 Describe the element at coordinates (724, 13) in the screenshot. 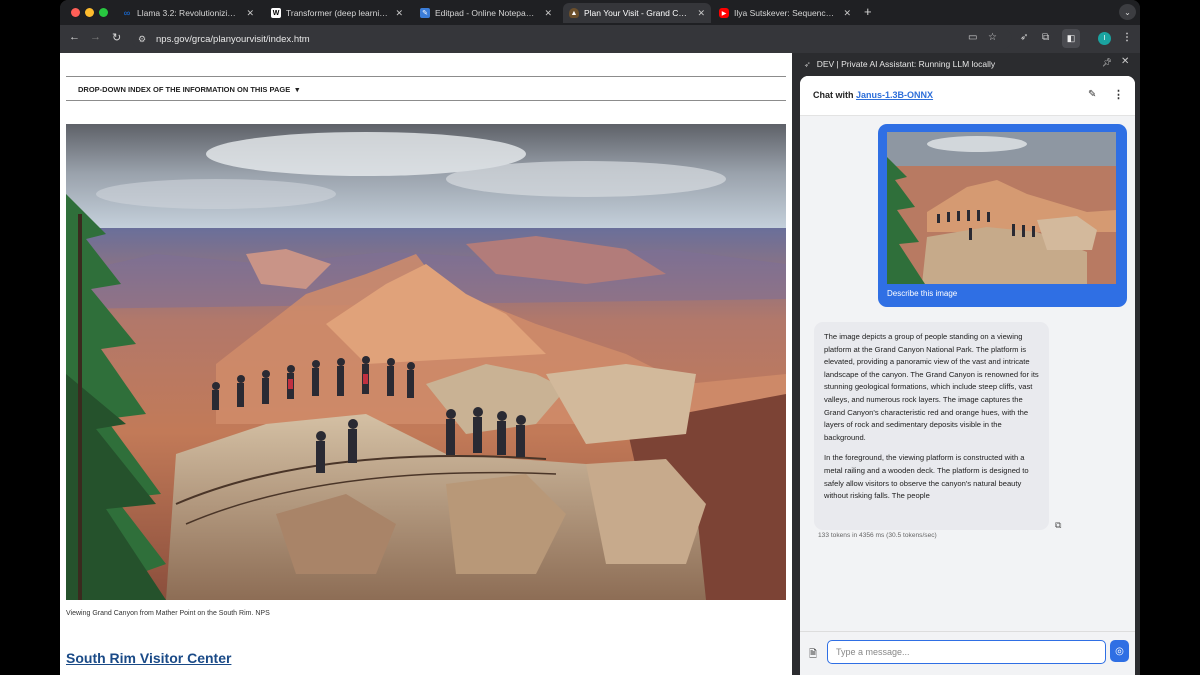

I see `youtube-icon: ▶` at that location.